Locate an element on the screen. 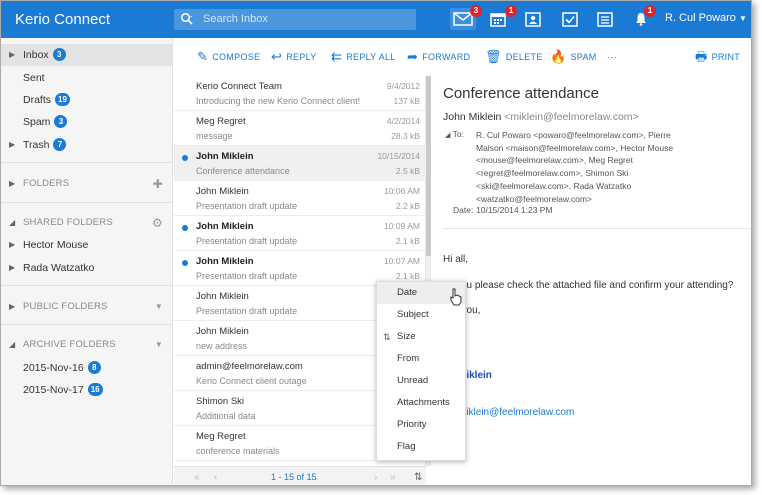  count-badge: 8 is located at coordinates (94, 367).